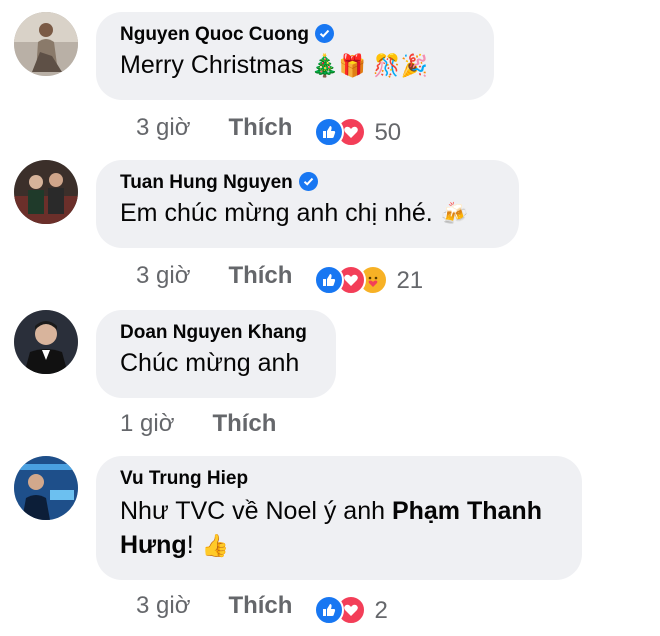 The width and height of the screenshot is (660, 636). I want to click on reaction-summary: 50, so click(357, 132).